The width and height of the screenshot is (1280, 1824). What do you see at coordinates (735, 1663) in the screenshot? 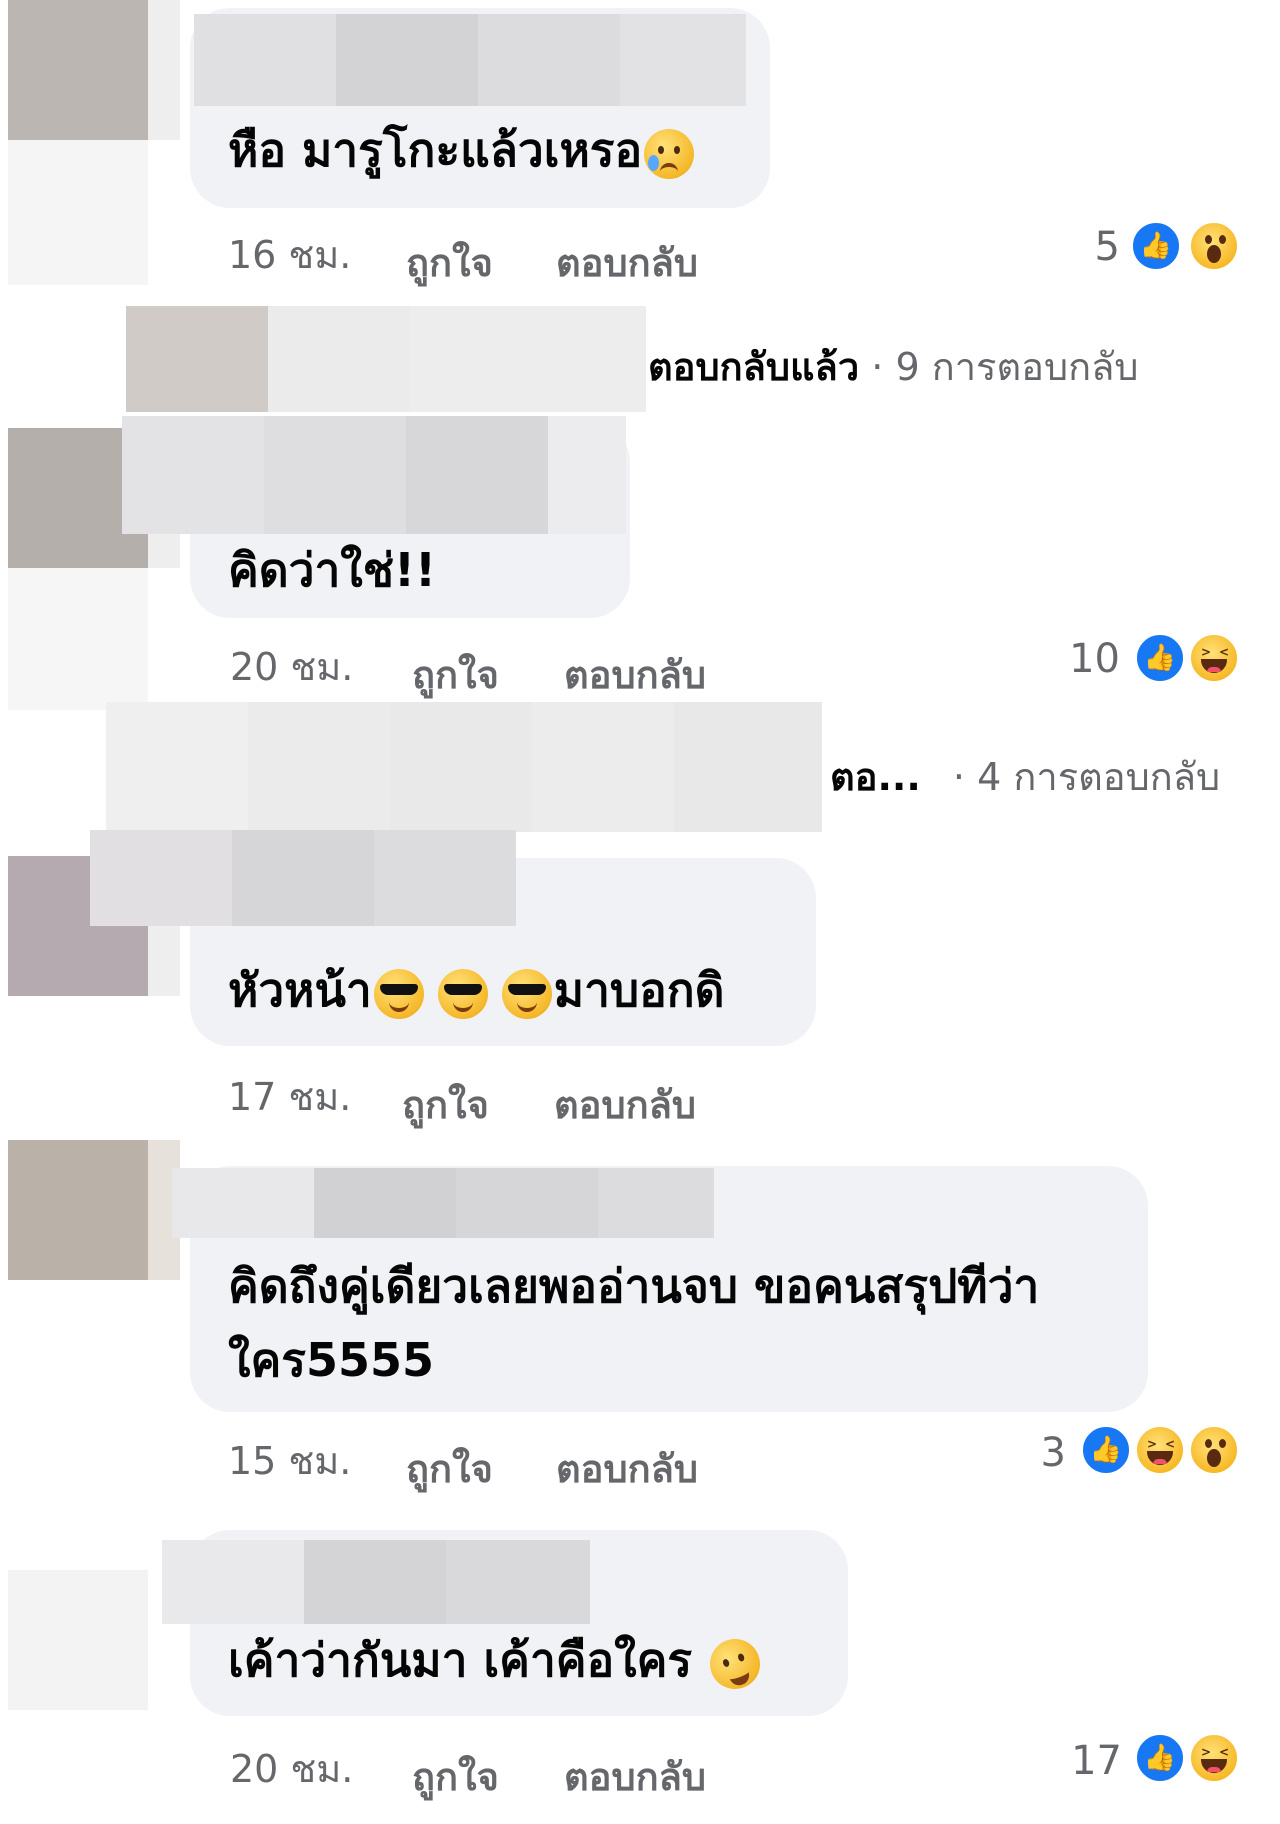
I see `rofl-emoji` at bounding box center [735, 1663].